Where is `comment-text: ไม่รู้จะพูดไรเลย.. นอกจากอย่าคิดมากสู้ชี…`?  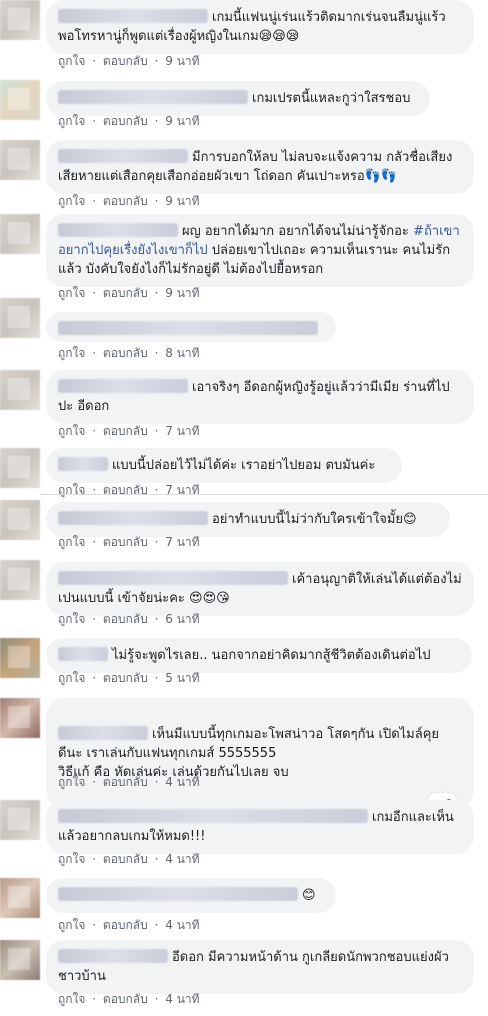
comment-text: ไม่รู้จะพูดไรเลย.. นอกจากอย่าคิดมากสู้ชี… is located at coordinates (271, 655).